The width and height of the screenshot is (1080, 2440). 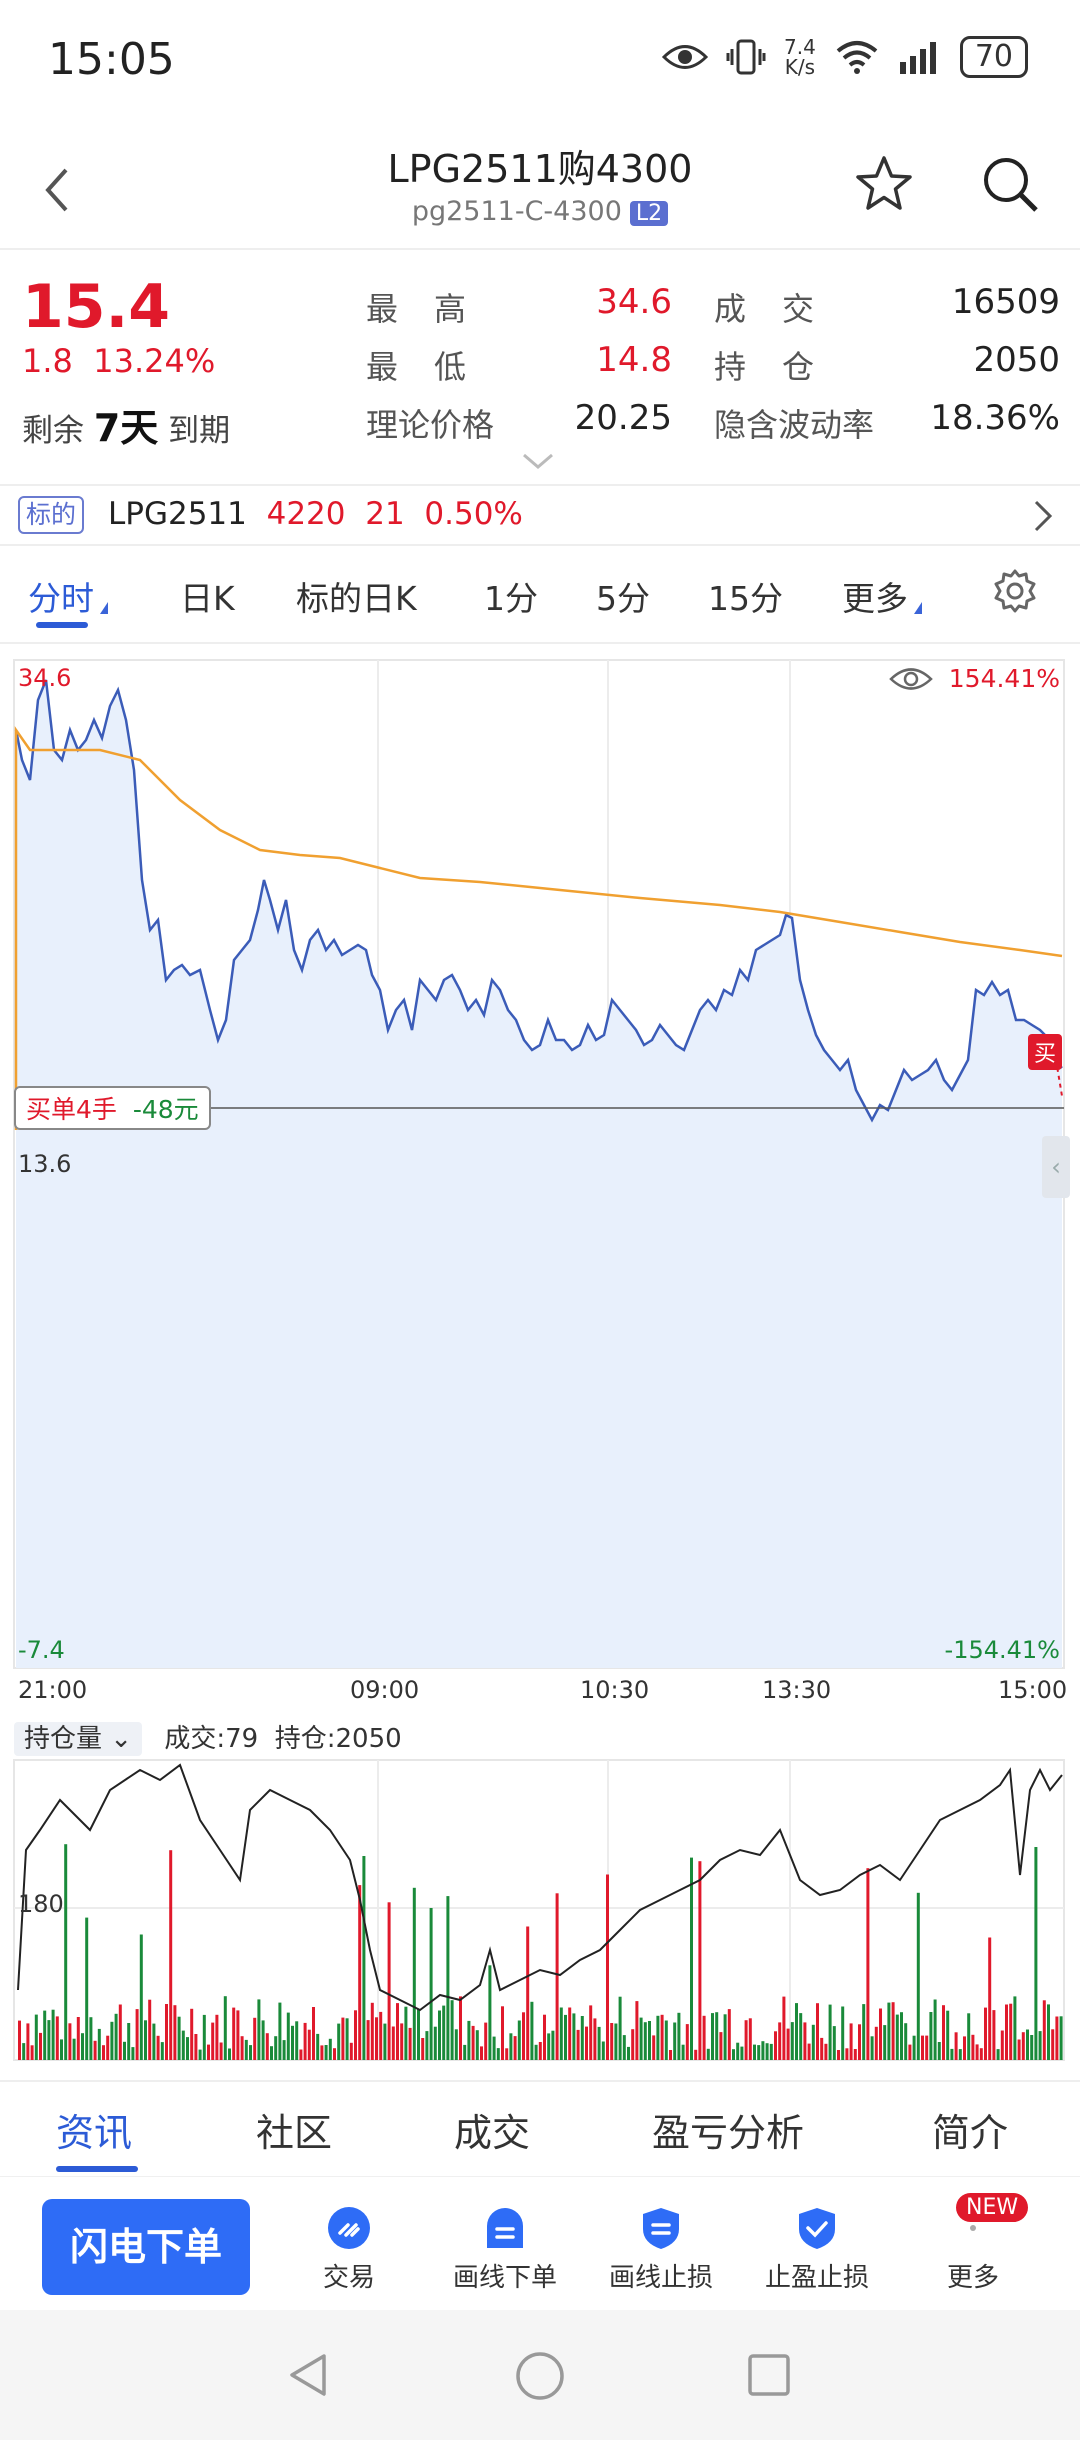 What do you see at coordinates (294, 2129) in the screenshot?
I see `tab-community: 社区` at bounding box center [294, 2129].